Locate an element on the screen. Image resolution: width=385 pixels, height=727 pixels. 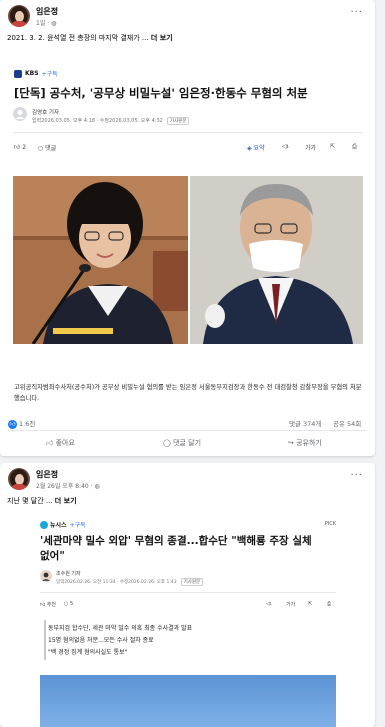
quote-bar is located at coordinates (45, 640).